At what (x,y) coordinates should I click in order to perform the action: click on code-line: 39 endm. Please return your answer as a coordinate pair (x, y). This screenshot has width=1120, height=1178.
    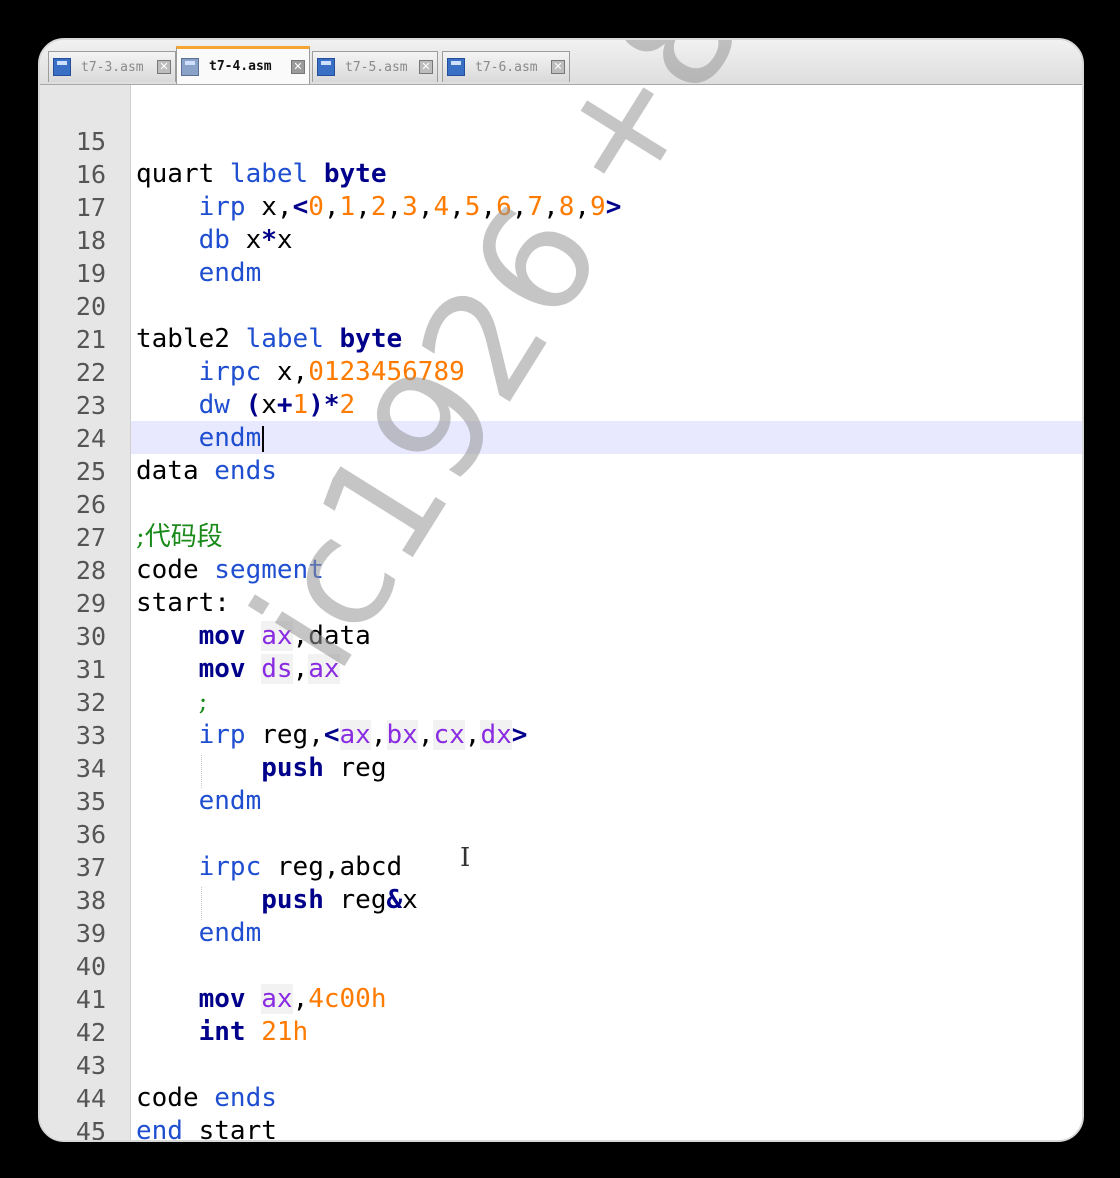
    Looking at the image, I should click on (561, 933).